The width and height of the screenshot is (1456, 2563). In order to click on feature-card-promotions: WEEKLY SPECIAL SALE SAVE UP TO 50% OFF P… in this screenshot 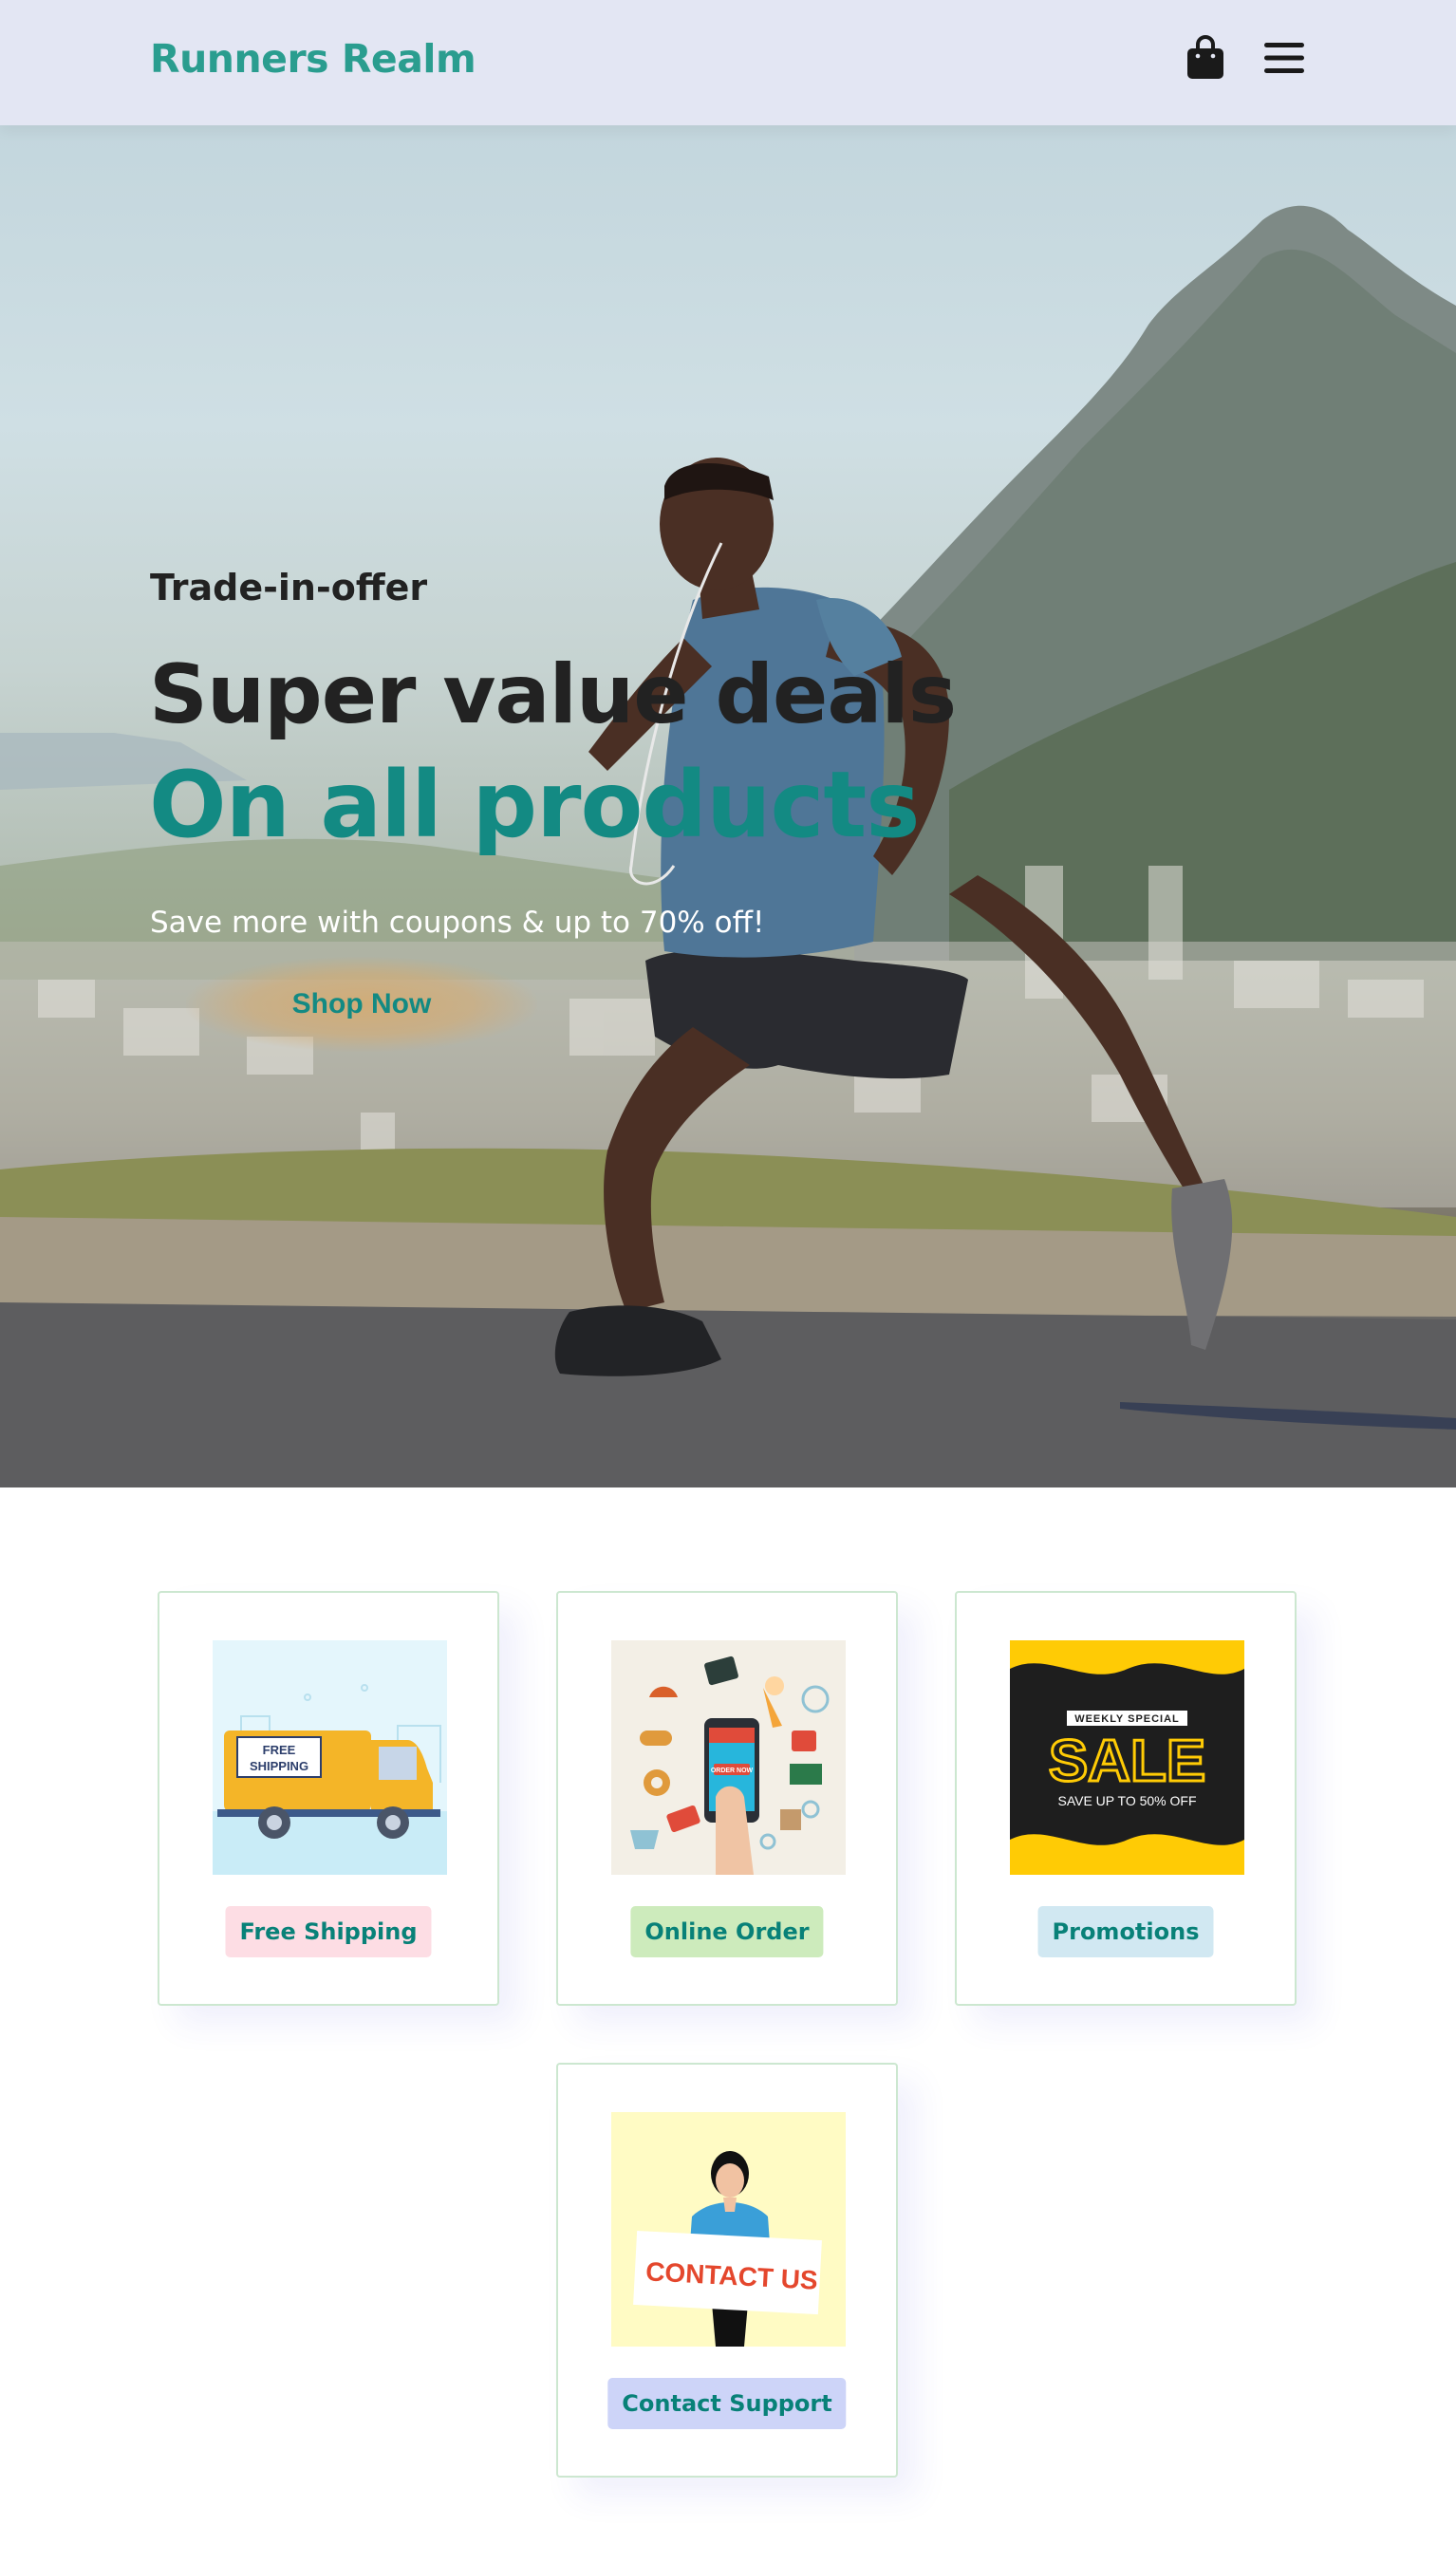, I will do `click(1126, 1798)`.